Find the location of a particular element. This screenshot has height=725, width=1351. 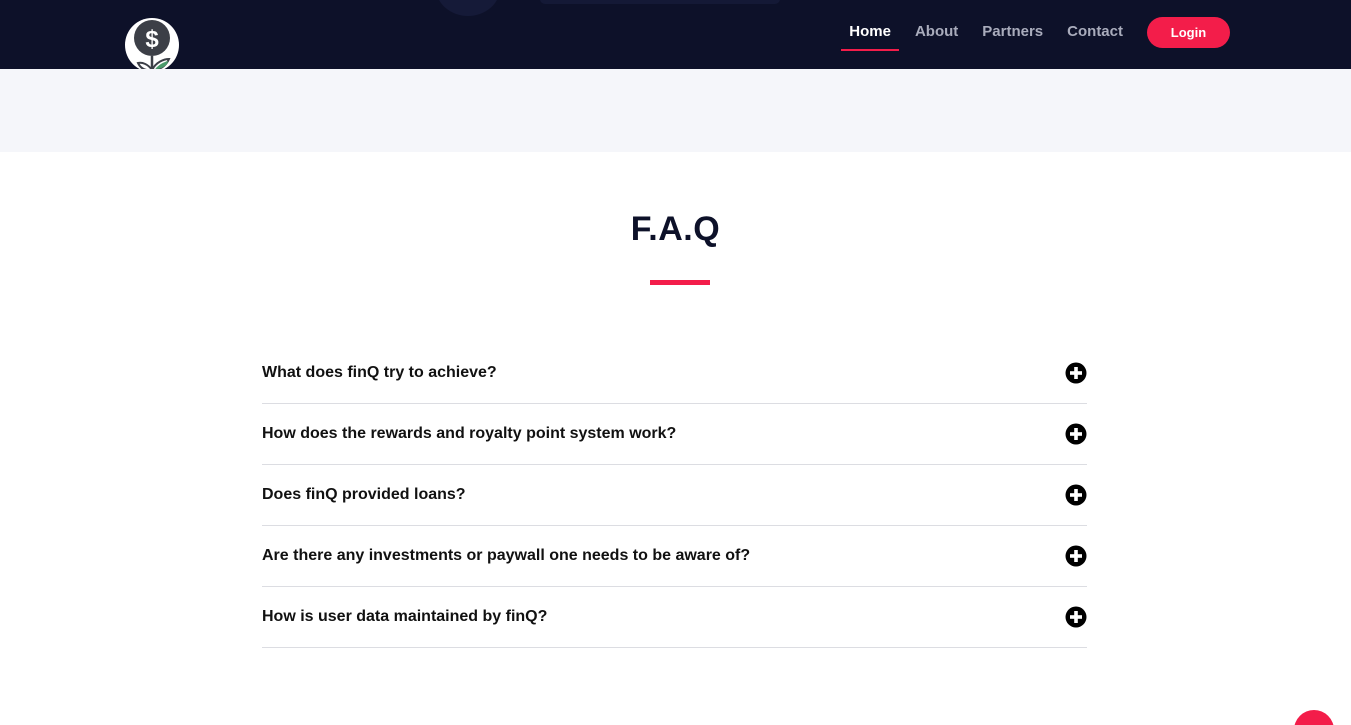

faq-question: How is user data maintained by finQ? is located at coordinates (405, 616).